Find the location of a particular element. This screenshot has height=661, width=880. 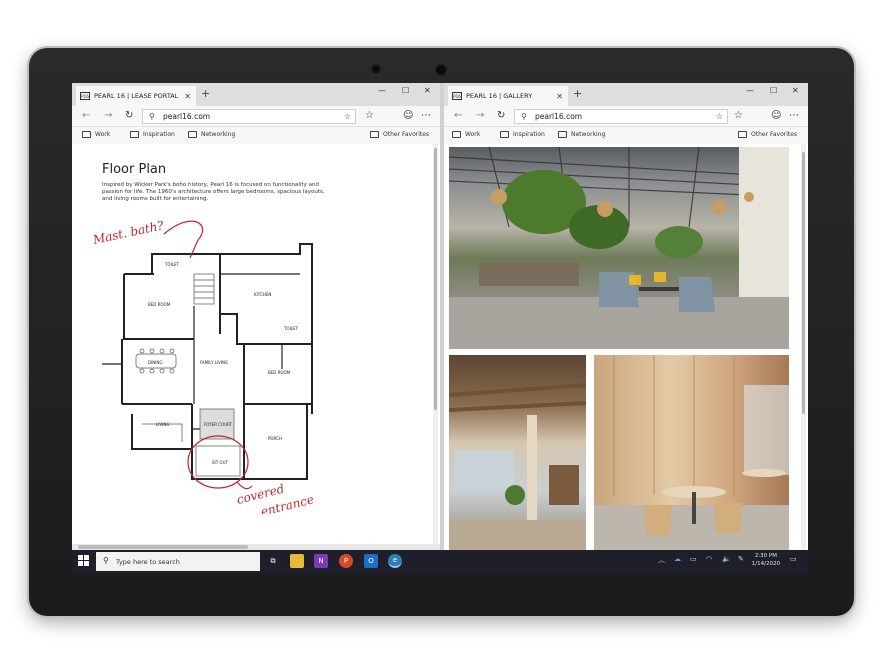

file-explorer-icon is located at coordinates (297, 561).